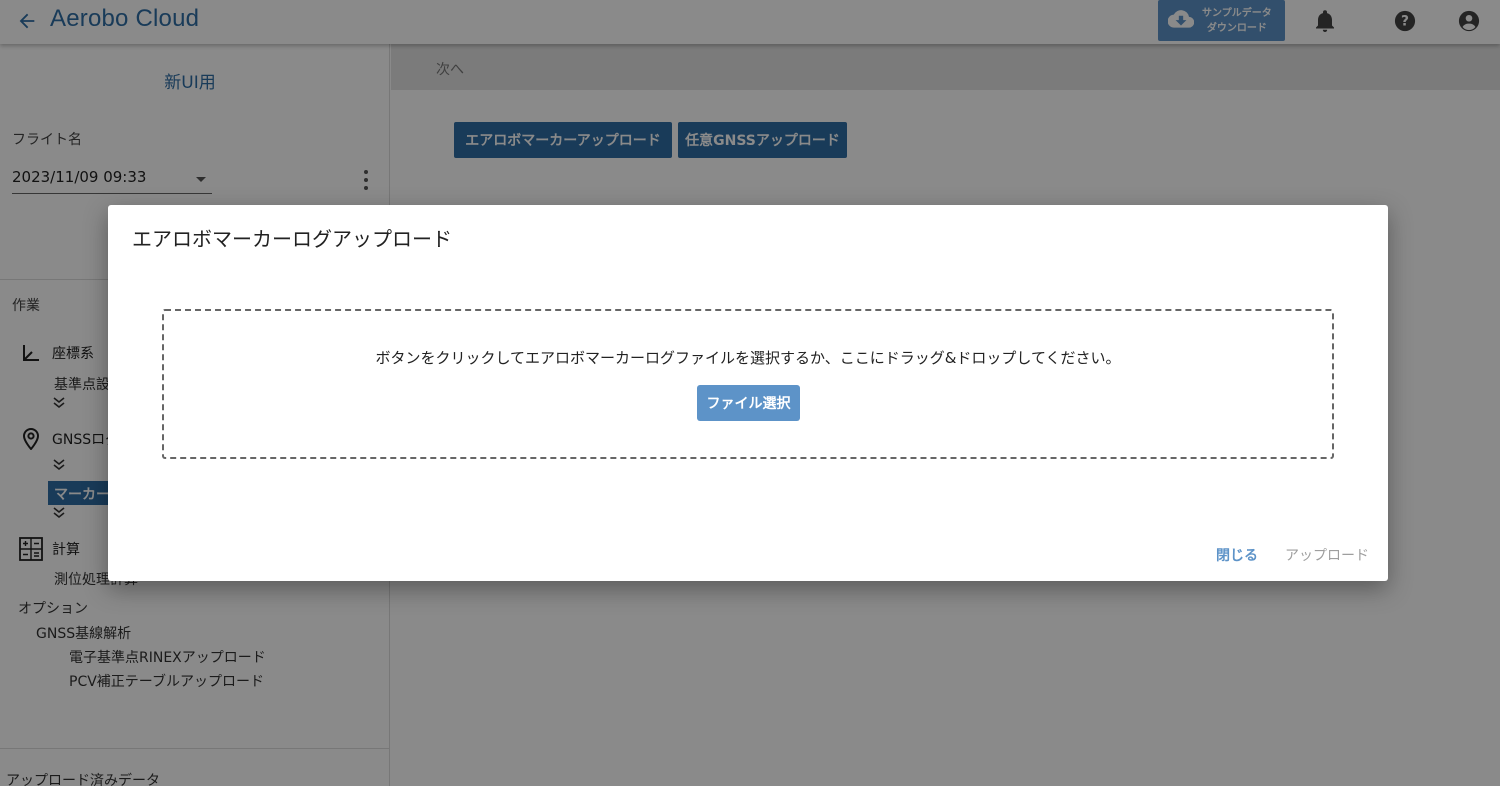 The height and width of the screenshot is (786, 1500). Describe the element at coordinates (1327, 555) in the screenshot. I see `upload-button: アップロード` at that location.